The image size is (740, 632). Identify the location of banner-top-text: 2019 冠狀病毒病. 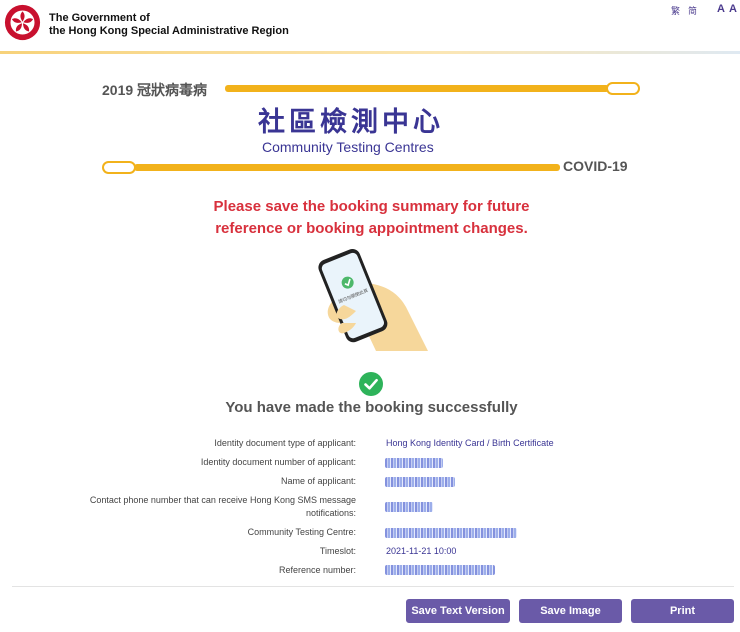
(155, 90).